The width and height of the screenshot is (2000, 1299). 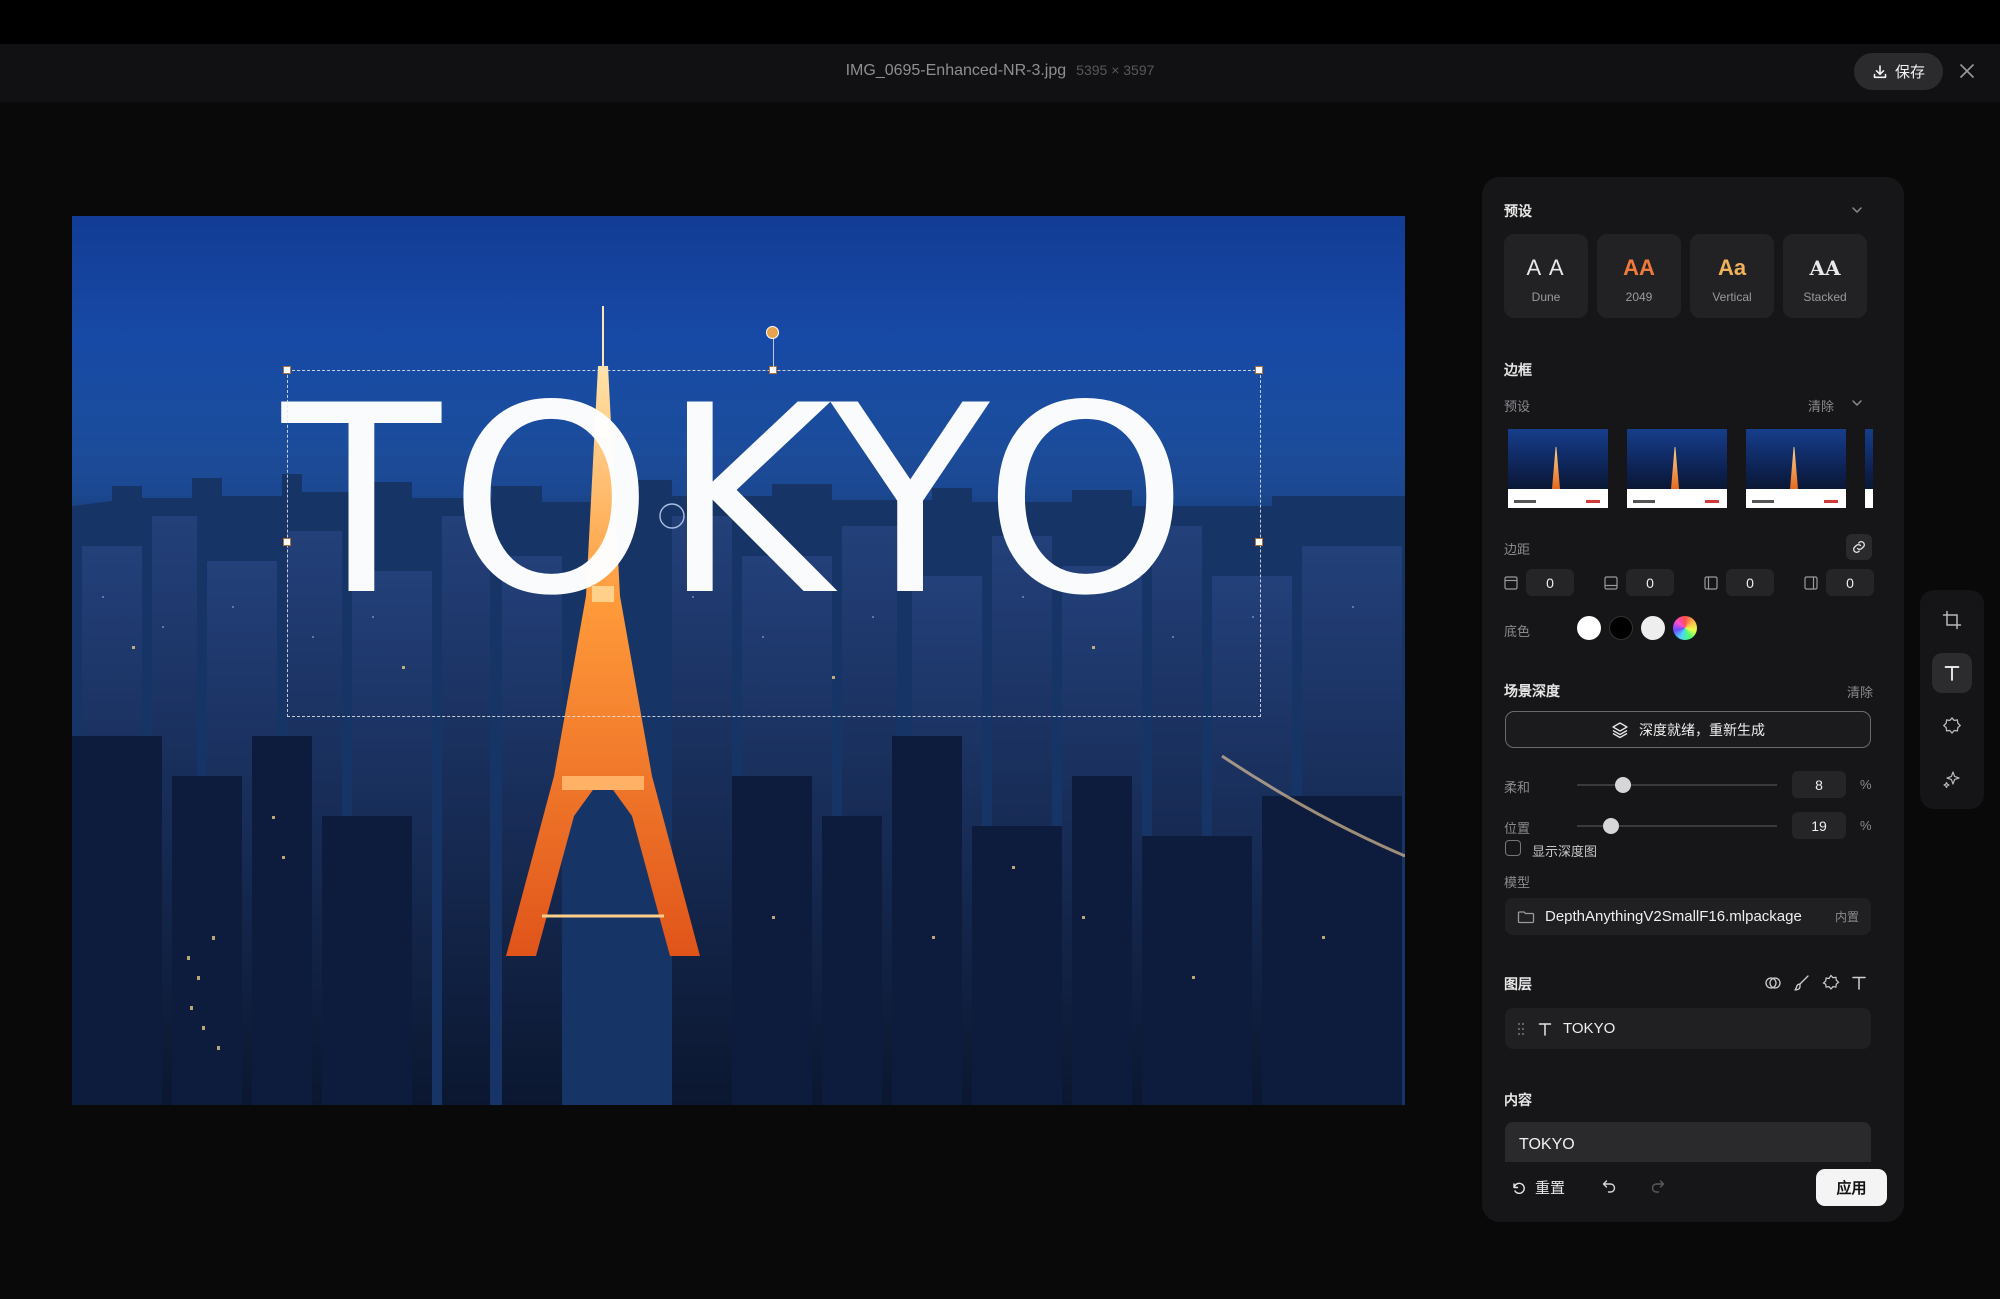 I want to click on position-unit: %, so click(x=1866, y=825).